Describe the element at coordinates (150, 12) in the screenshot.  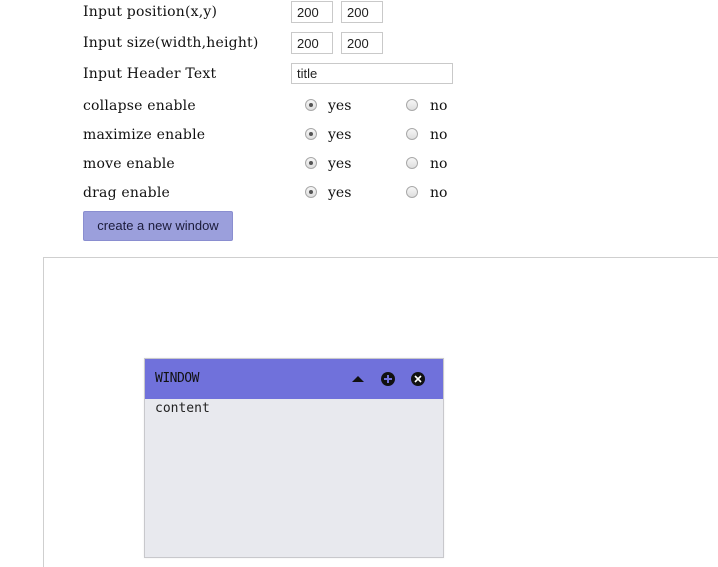
I see `position-label: Input position(x,y)` at that location.